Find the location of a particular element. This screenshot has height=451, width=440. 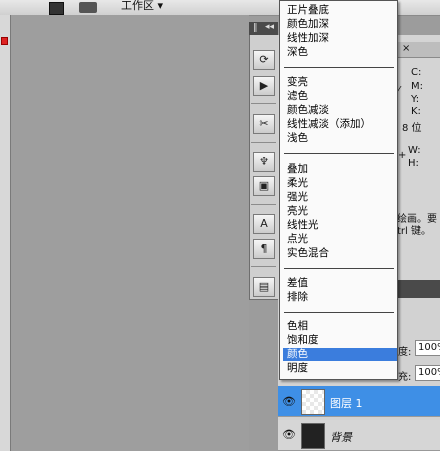

menu-item-pin-light: 点光 is located at coordinates (297, 239).